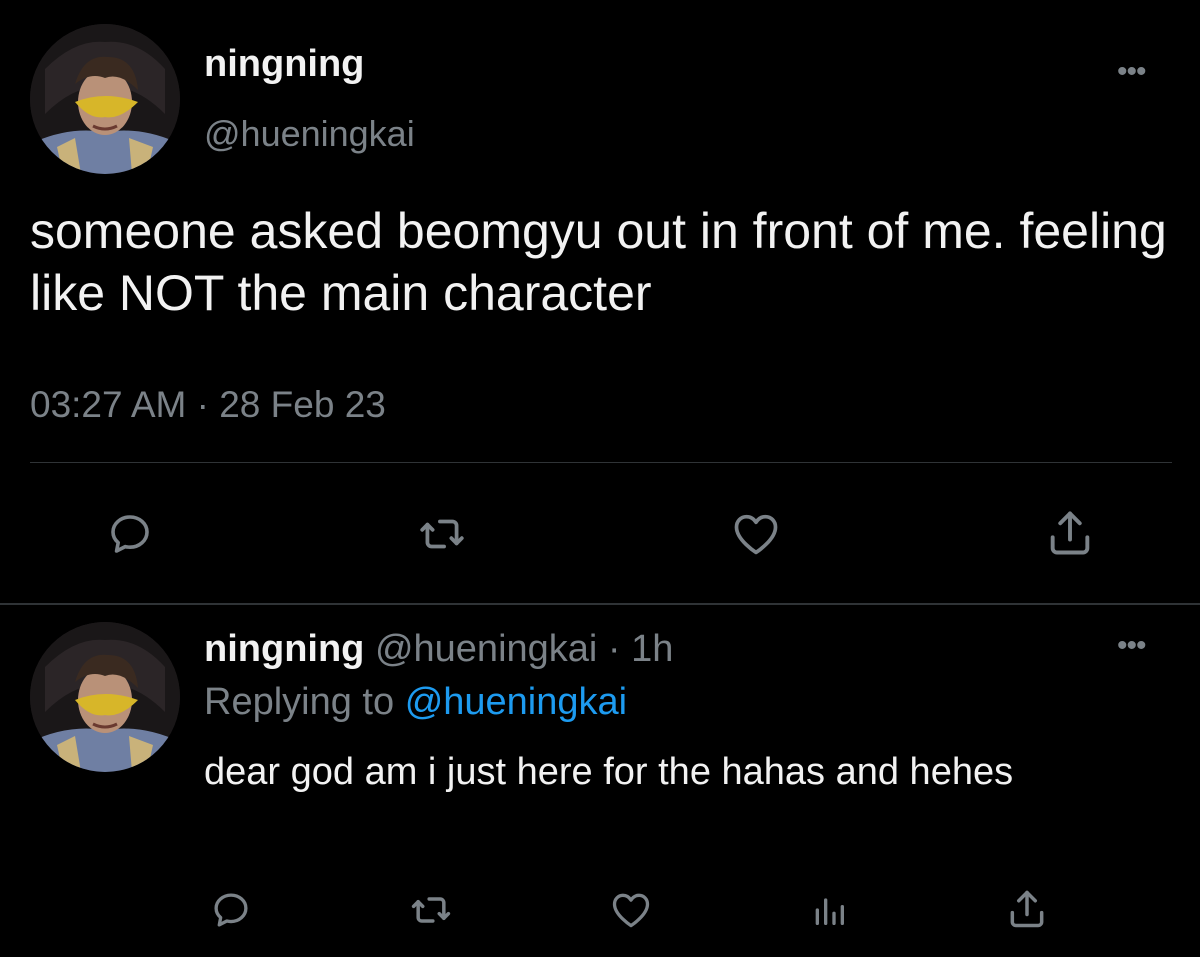 This screenshot has height=957, width=1200. I want to click on reply-display-name: ningning, so click(284, 649).